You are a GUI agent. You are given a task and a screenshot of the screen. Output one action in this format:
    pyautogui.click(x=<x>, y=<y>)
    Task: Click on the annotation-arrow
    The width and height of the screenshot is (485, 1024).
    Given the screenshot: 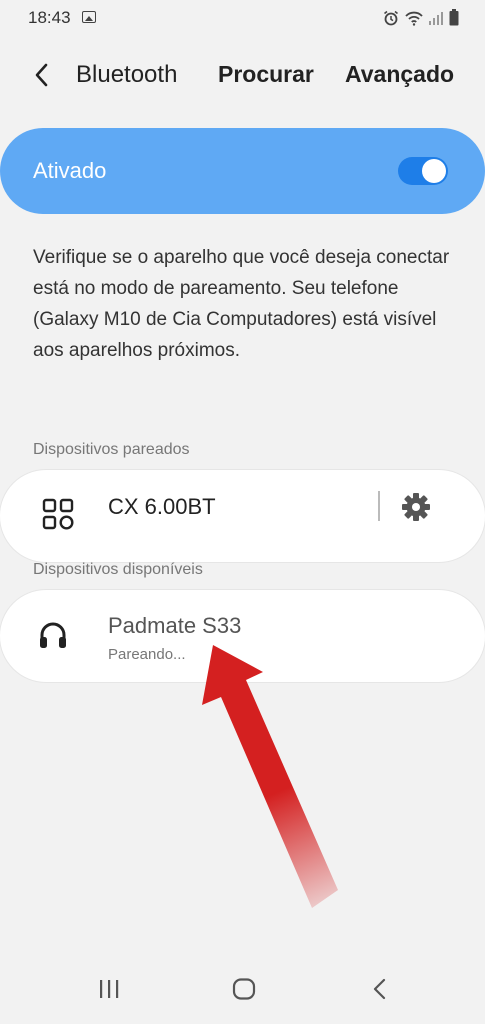 What is the action you would take?
    pyautogui.click(x=270, y=776)
    